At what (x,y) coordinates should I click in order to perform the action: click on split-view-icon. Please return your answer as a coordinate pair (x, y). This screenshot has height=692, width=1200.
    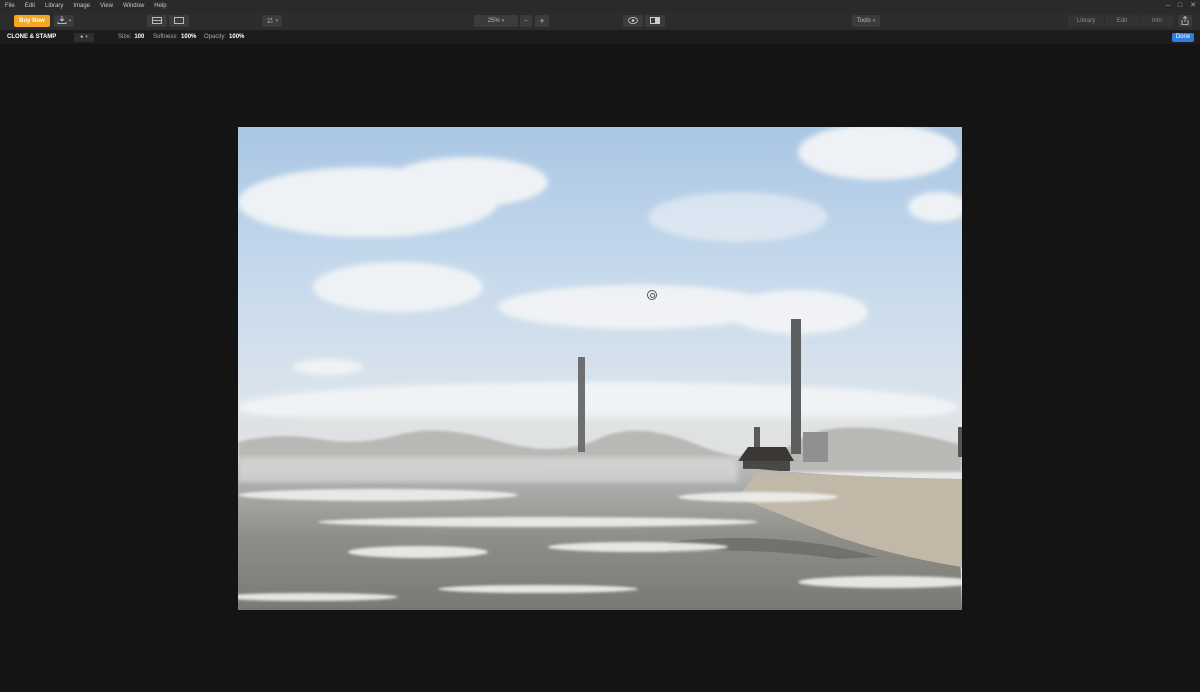
    Looking at the image, I should click on (655, 20).